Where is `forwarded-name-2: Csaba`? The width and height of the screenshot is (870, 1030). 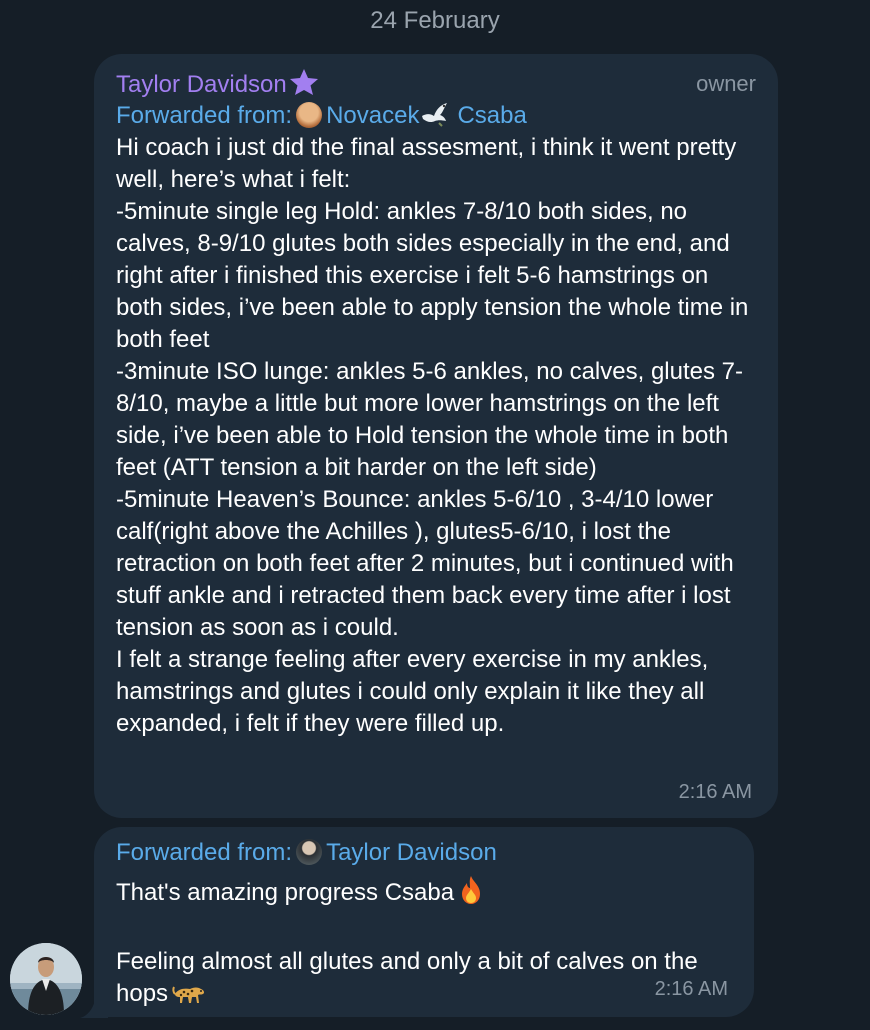 forwarded-name-2: Csaba is located at coordinates (491, 115).